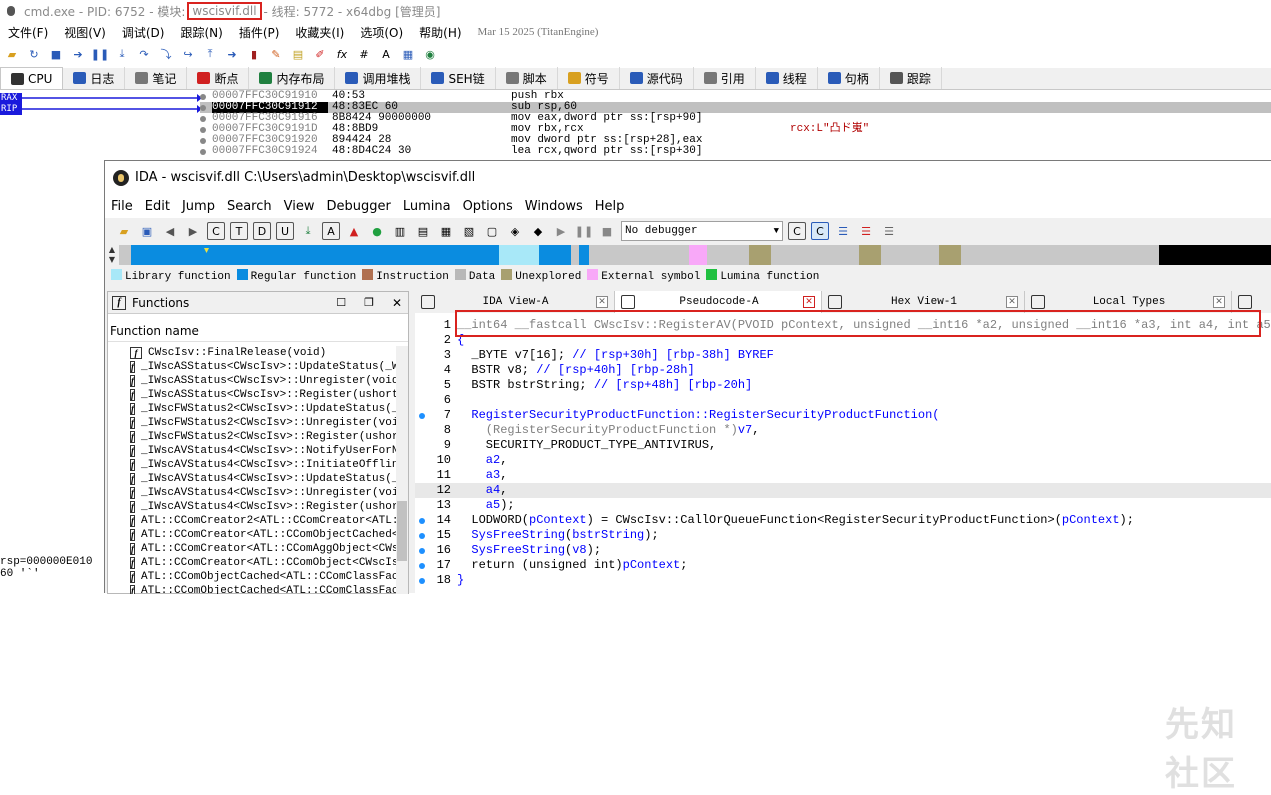 The width and height of the screenshot is (1271, 795). I want to click on trace-into-icon: ⤵, so click(166, 54).